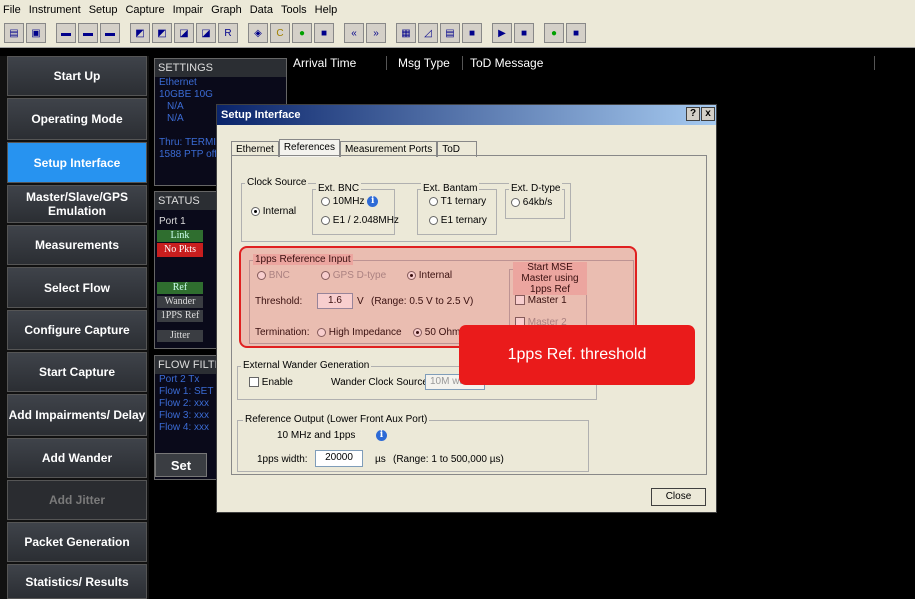 This screenshot has height=599, width=915. Describe the element at coordinates (144, 10) in the screenshot. I see `menu-capture: Capture` at that location.